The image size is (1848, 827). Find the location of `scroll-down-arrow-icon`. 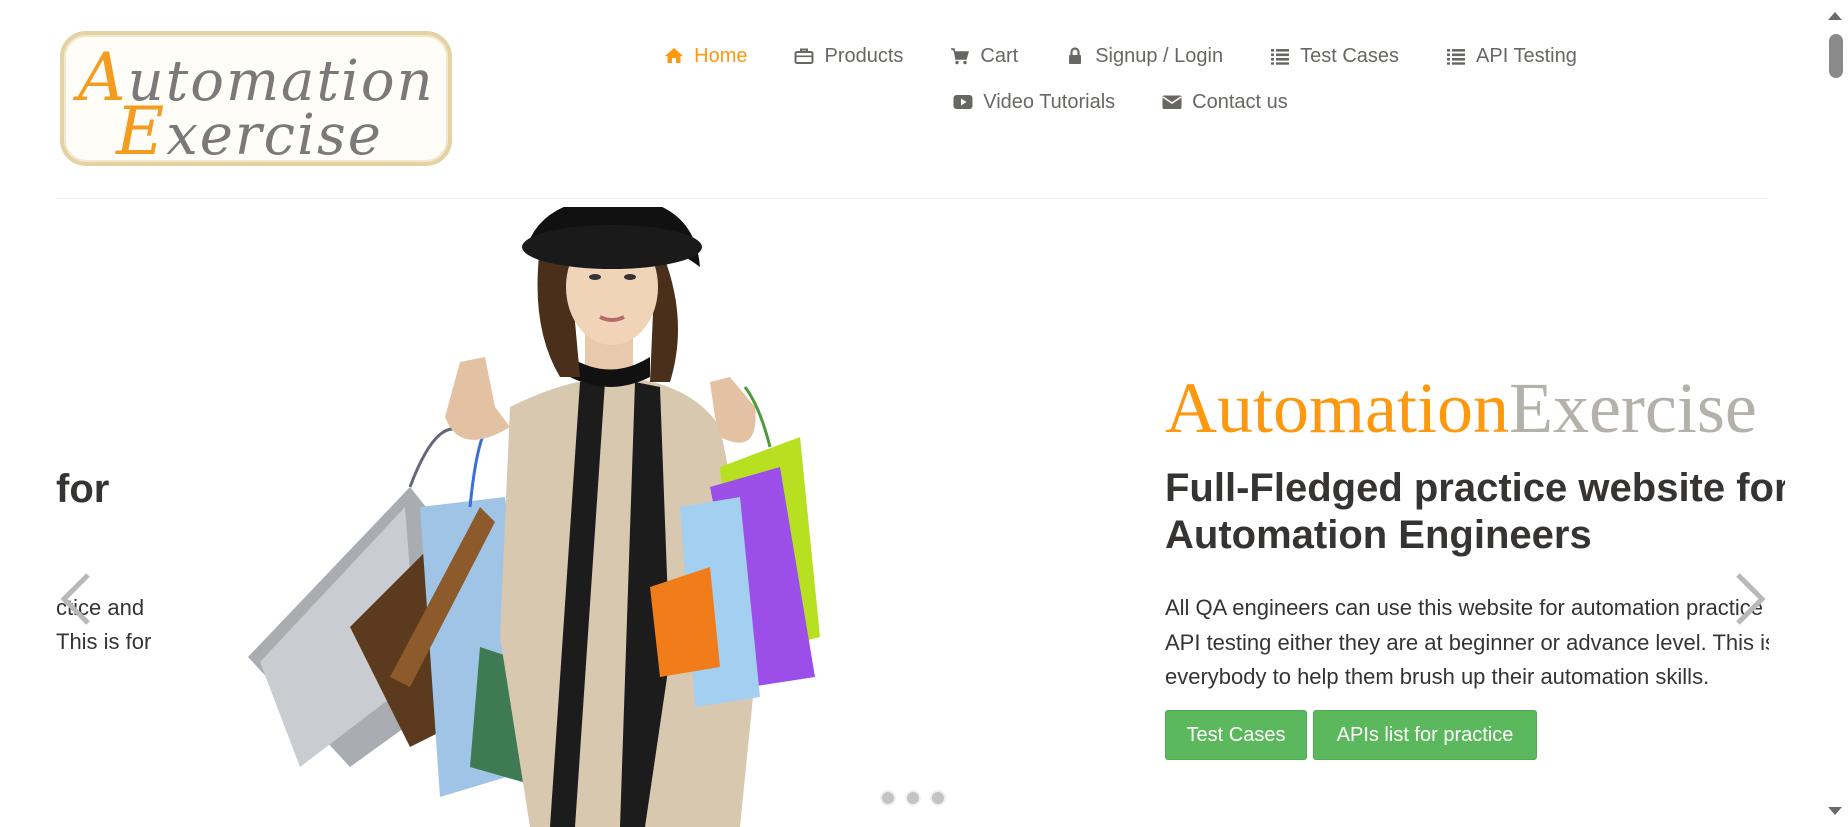

scroll-down-arrow-icon is located at coordinates (1835, 811).